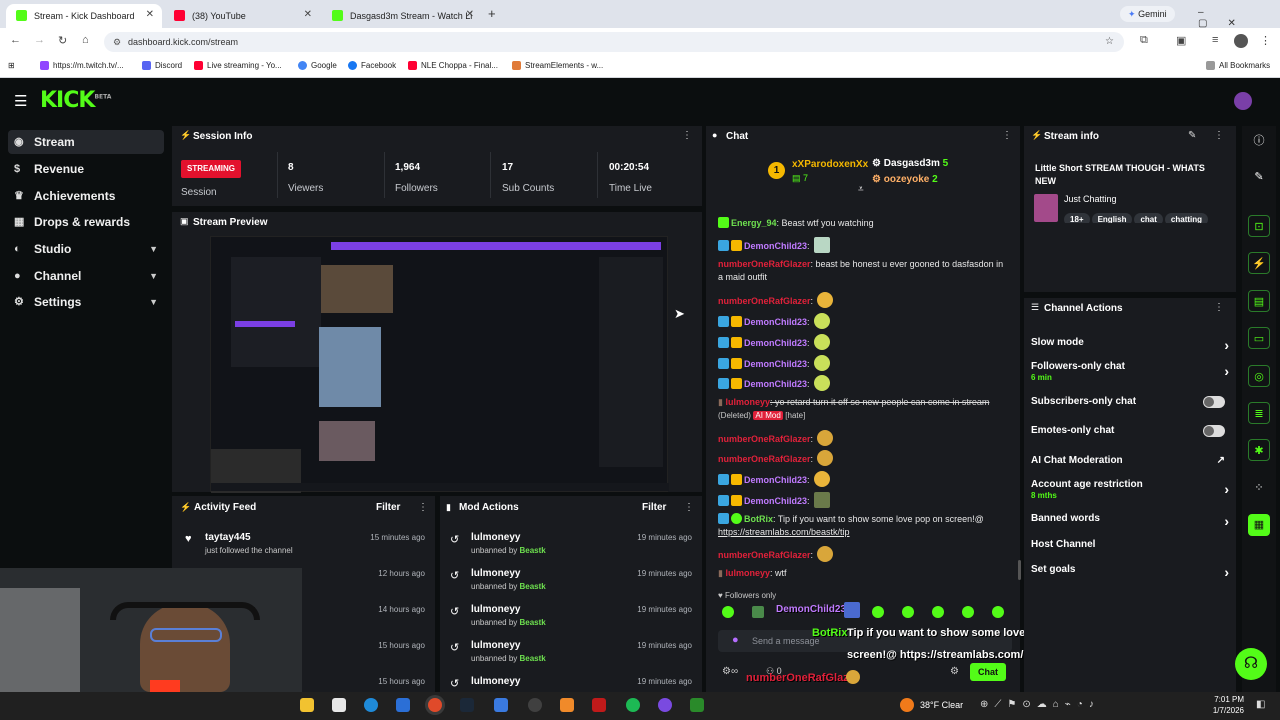  What do you see at coordinates (1131, 489) in the screenshot?
I see `account-age-row: Account age restriction 8 mths ›` at bounding box center [1131, 489].